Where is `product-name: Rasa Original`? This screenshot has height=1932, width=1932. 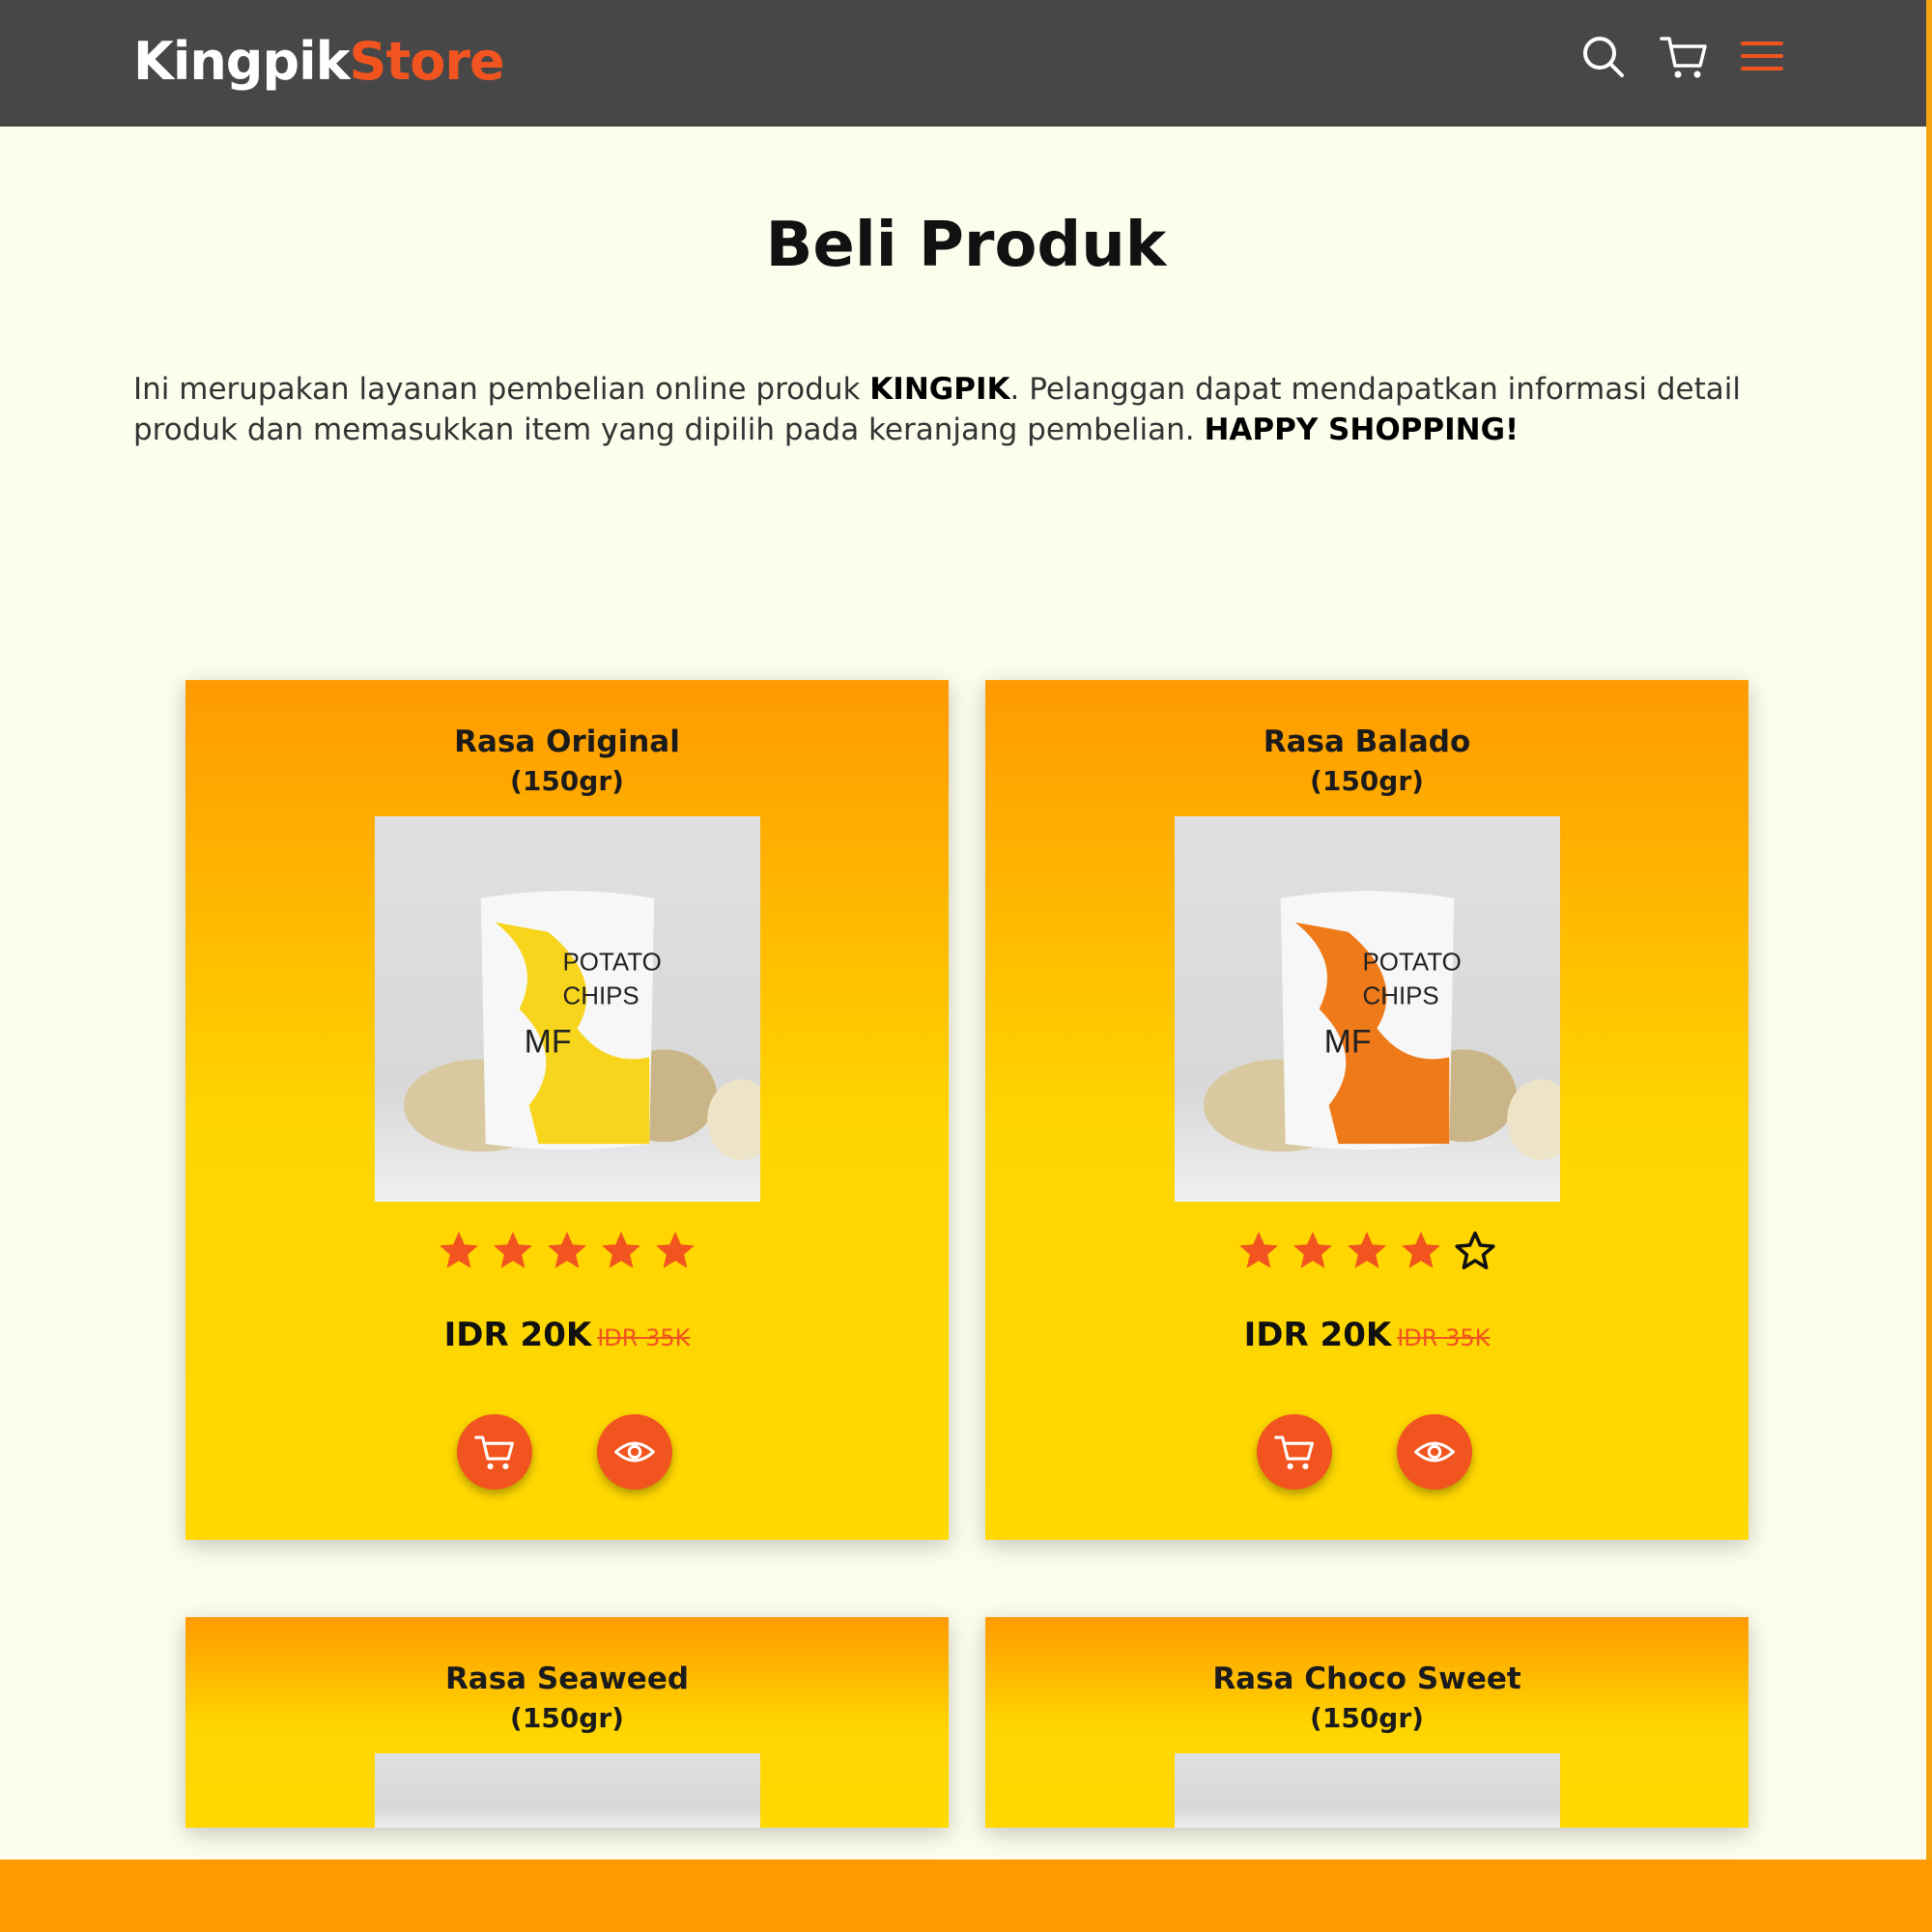
product-name: Rasa Original is located at coordinates (567, 741).